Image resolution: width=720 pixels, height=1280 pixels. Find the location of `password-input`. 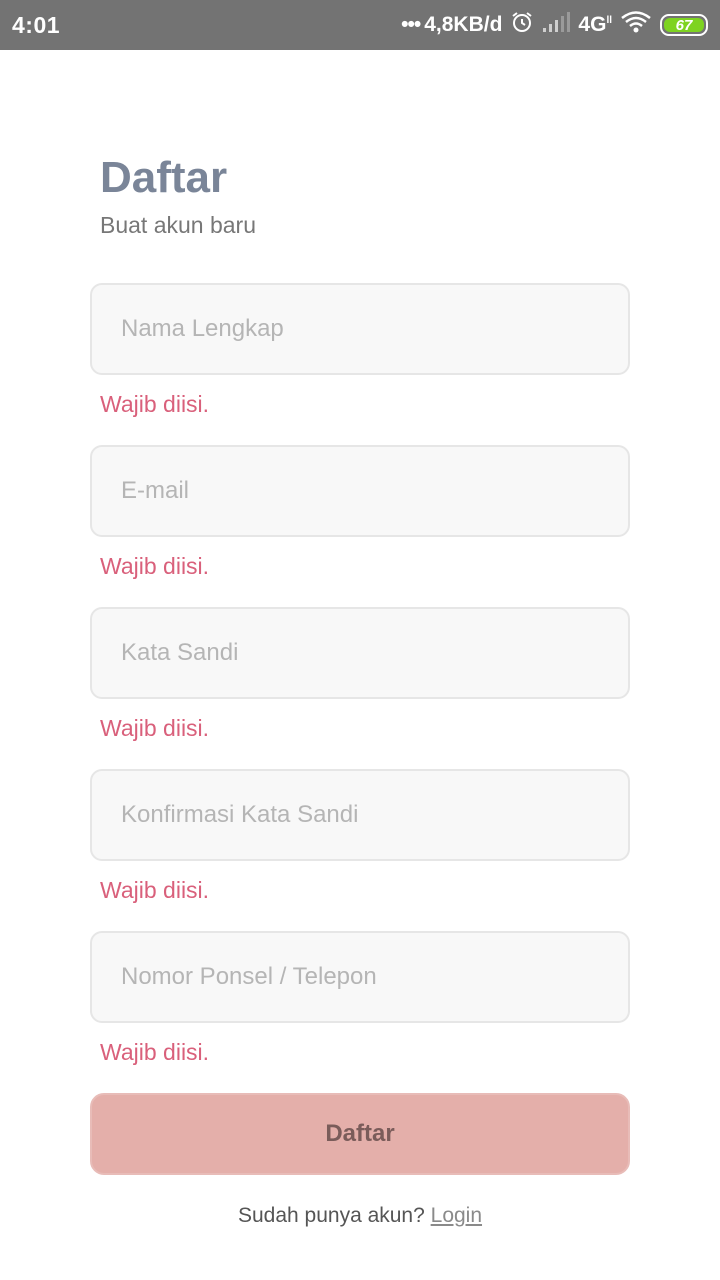

password-input is located at coordinates (360, 653).